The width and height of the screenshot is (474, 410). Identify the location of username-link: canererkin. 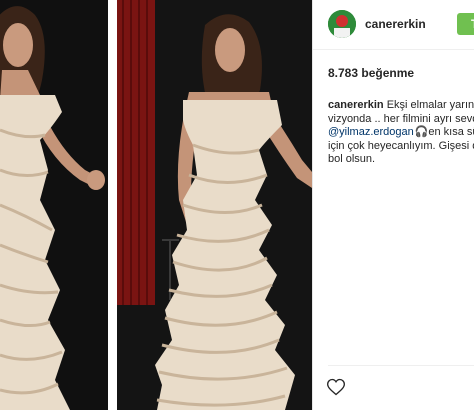
(395, 24).